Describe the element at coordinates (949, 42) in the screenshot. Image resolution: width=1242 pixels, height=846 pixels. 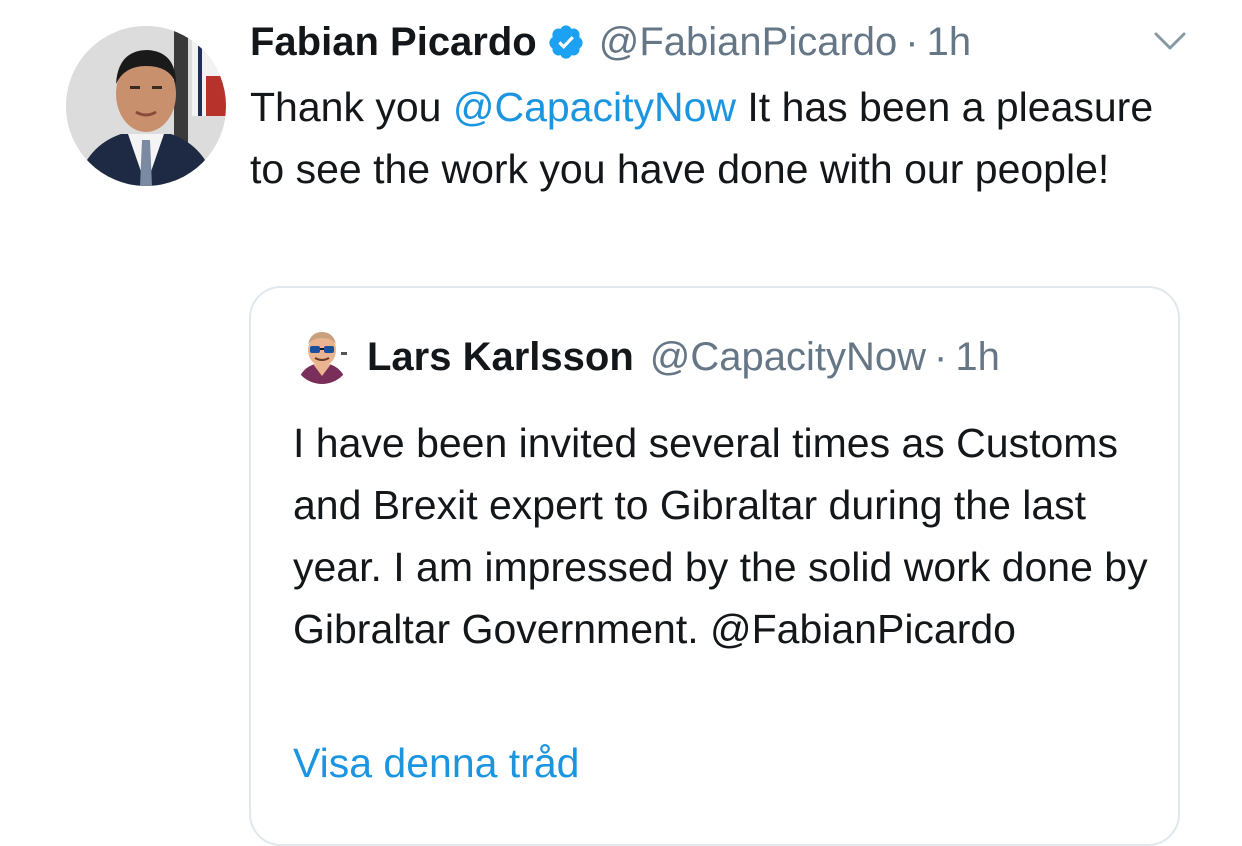
I see `tweet-timestamp: 1h` at that location.